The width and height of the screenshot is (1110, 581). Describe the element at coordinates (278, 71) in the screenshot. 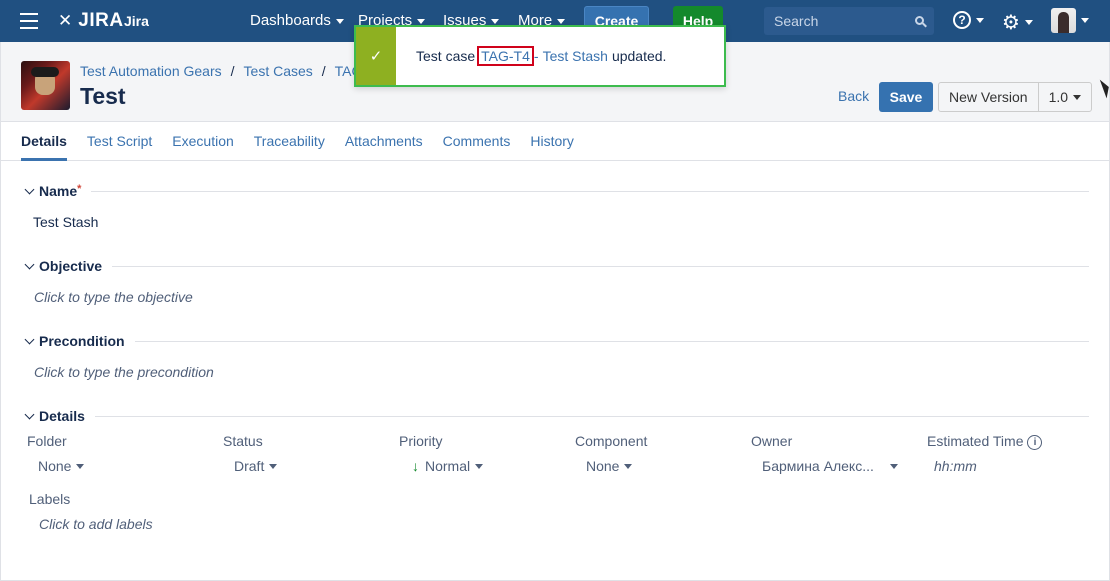

I see `breadcrumb-test-cases: Test Cases` at that location.